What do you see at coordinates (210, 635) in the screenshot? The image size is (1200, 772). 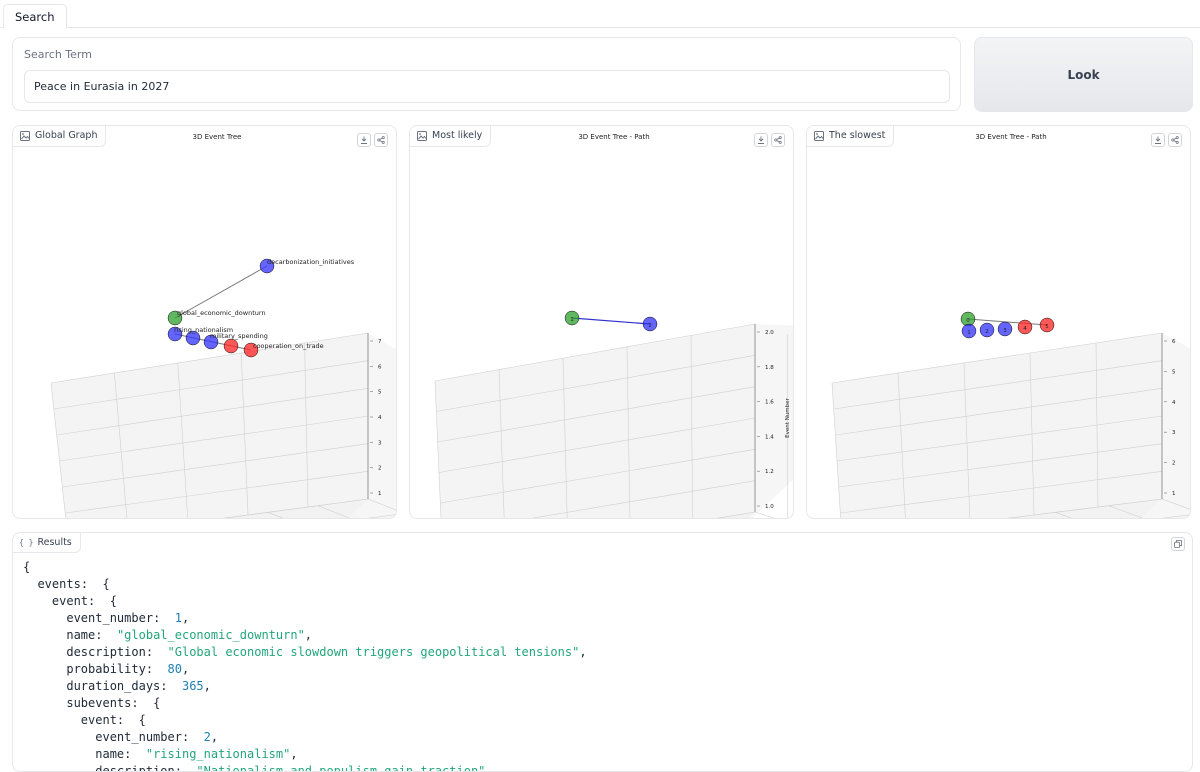 I see `json-string-value: "global_economic_downturn"` at bounding box center [210, 635].